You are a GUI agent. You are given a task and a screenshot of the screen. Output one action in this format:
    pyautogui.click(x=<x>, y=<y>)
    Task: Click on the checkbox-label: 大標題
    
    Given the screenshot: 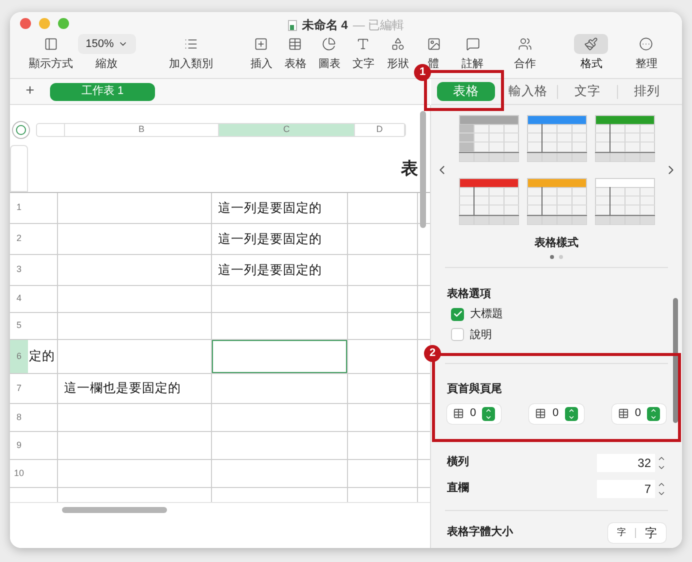 What is the action you would take?
    pyautogui.click(x=486, y=314)
    